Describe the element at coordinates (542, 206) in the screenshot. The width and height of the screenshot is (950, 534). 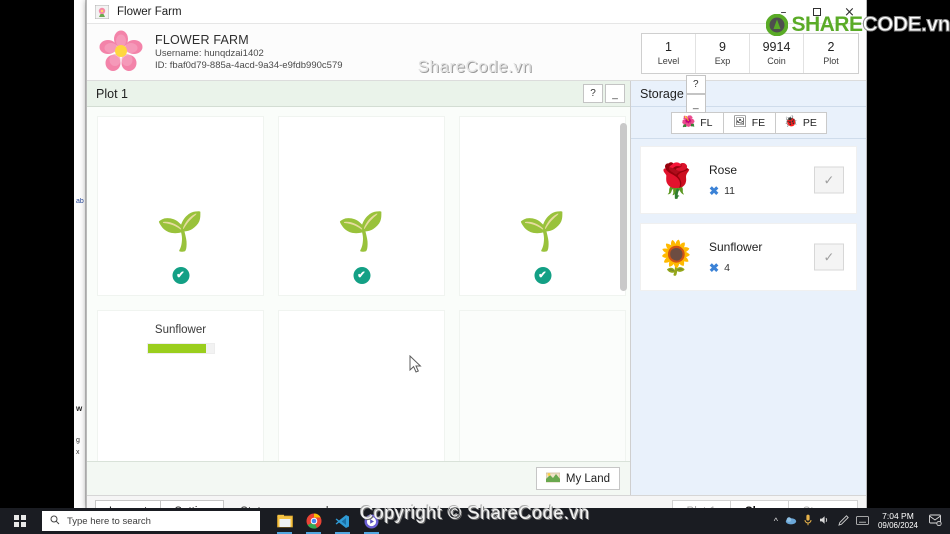
I see `plot-cell-3: 🌱 ✔` at that location.